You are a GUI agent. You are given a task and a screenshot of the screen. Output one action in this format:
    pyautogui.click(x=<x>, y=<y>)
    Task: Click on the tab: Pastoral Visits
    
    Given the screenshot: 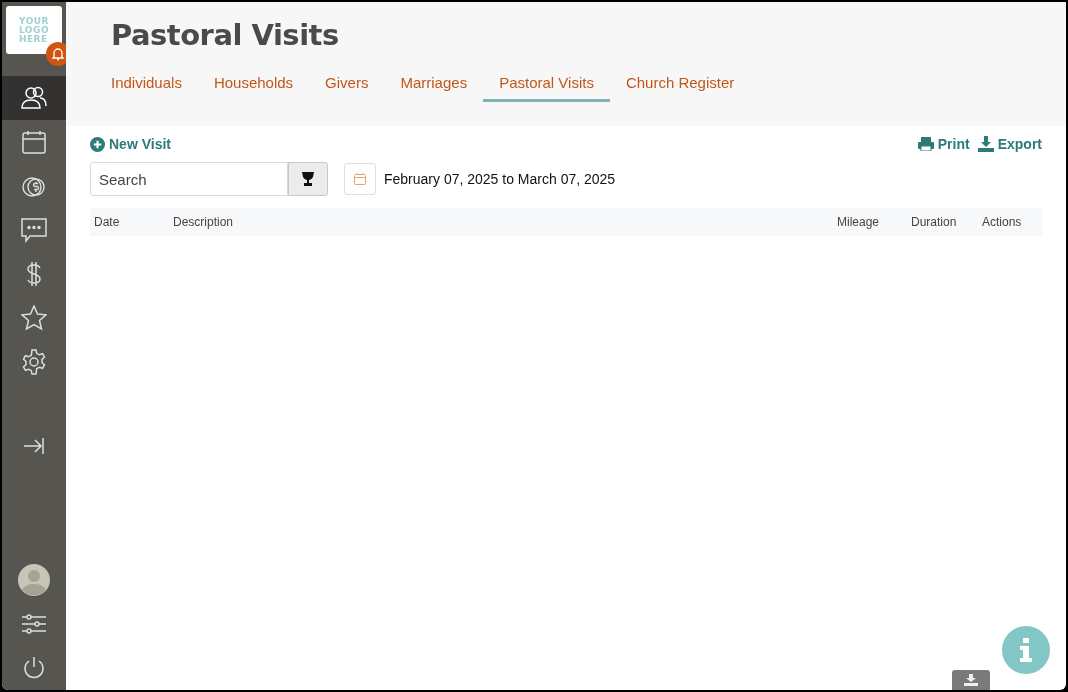 What is the action you would take?
    pyautogui.click(x=546, y=86)
    